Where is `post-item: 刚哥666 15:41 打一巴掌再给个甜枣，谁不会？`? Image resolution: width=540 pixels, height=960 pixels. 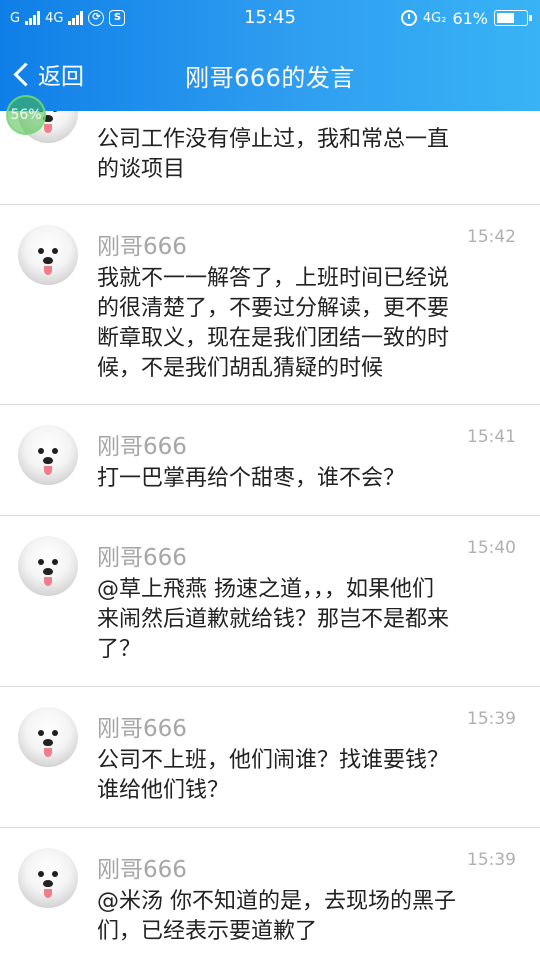
post-item: 刚哥666 15:41 打一巴掌再给个甜枣，谁不会？ is located at coordinates (270, 460).